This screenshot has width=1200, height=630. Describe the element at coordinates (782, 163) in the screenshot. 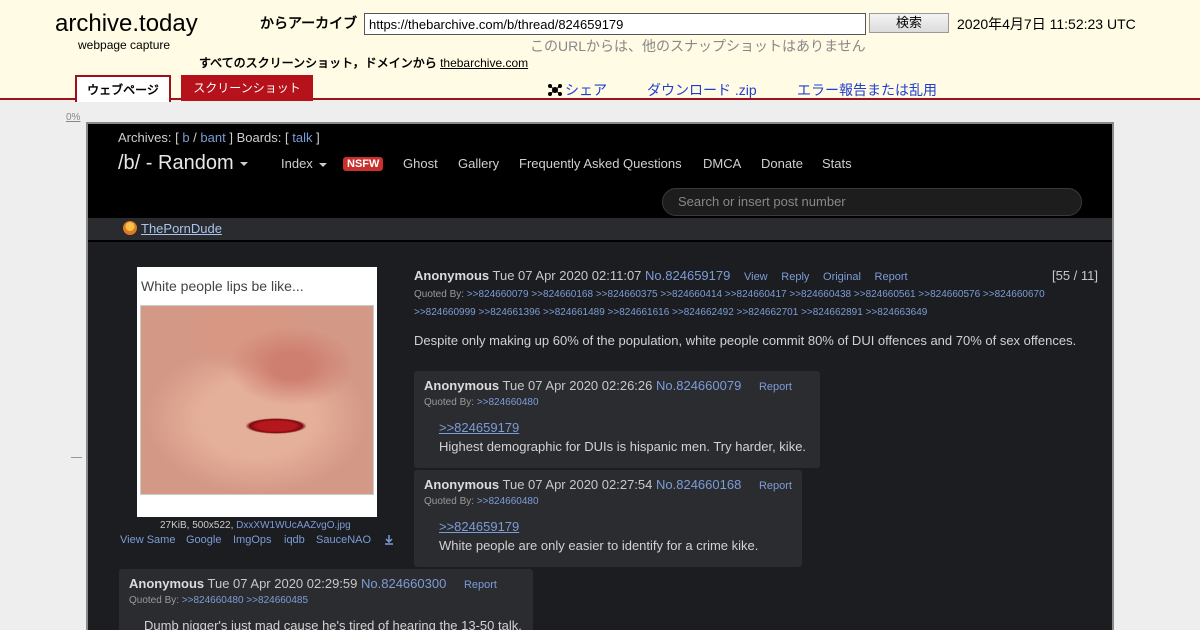

I see `nav-donate: Donate` at that location.